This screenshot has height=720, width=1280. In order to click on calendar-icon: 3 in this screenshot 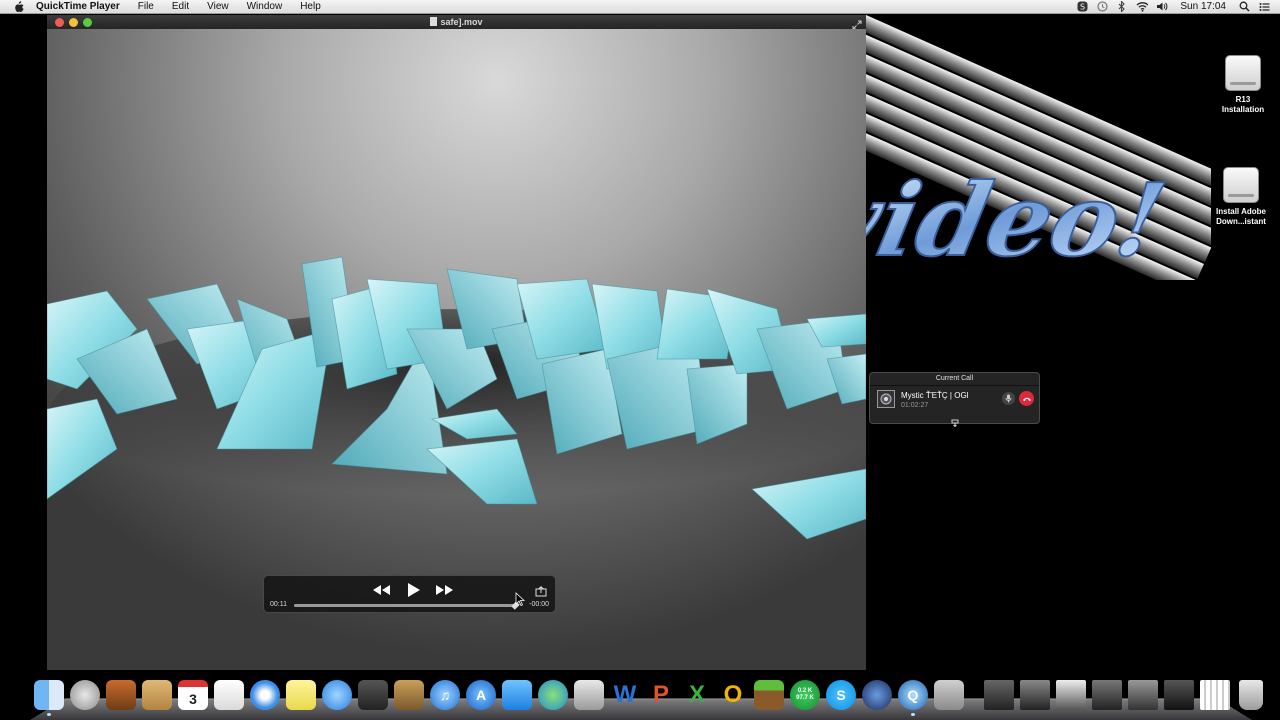, I will do `click(193, 695)`.